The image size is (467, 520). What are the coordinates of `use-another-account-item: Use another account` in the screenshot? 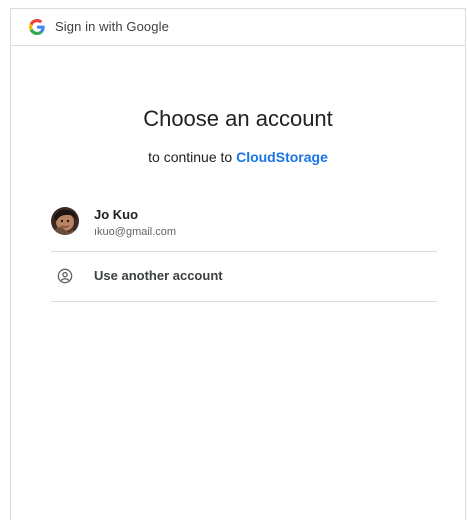 It's located at (244, 276).